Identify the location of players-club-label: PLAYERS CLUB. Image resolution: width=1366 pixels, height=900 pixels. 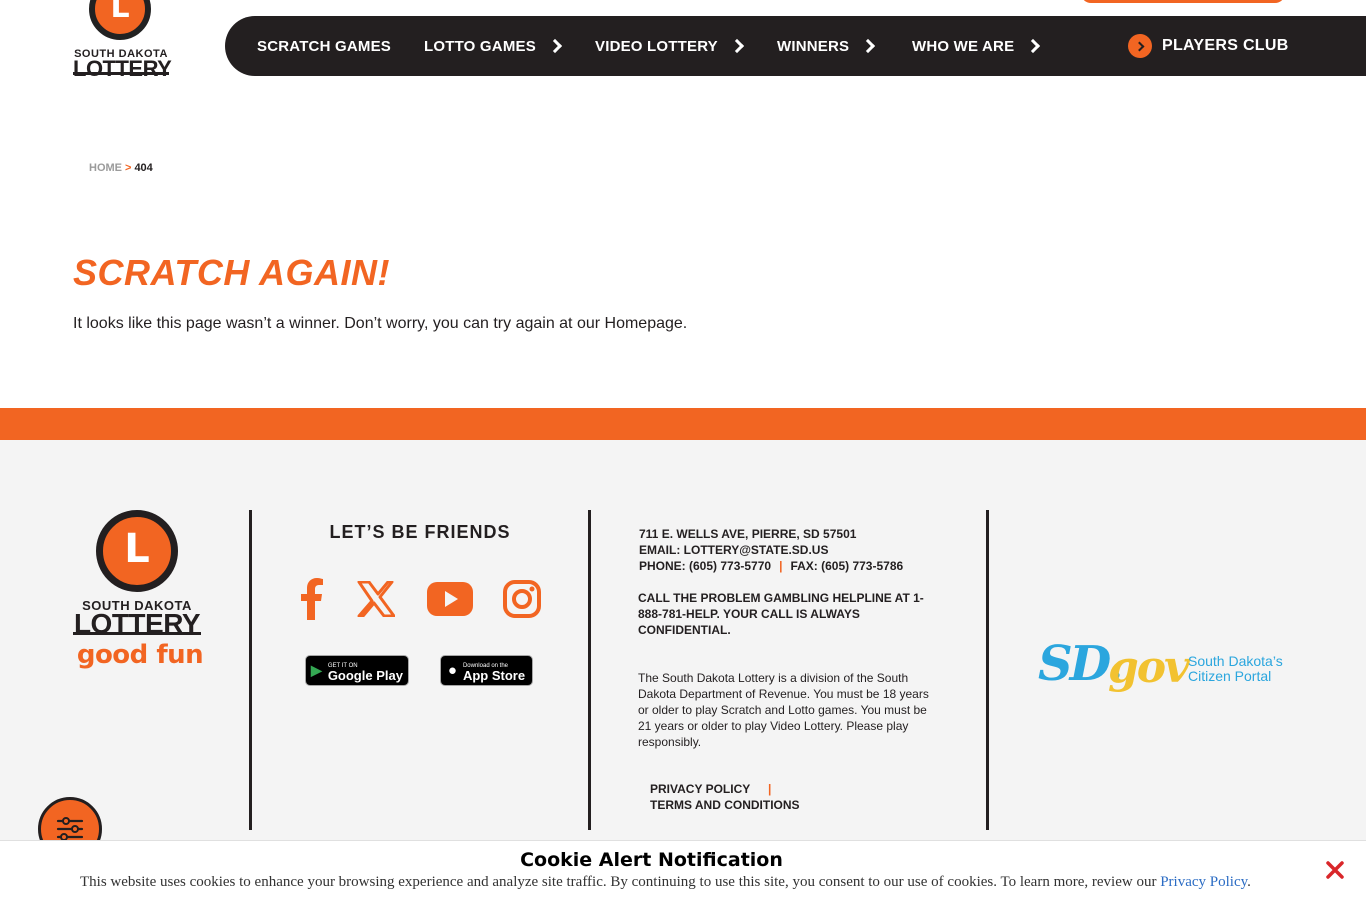
(1225, 45).